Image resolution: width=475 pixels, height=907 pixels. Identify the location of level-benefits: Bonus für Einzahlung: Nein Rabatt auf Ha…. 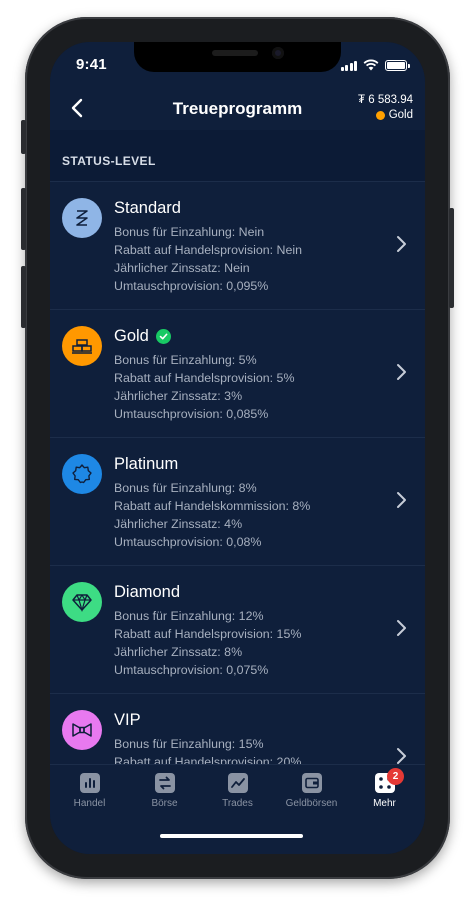
(208, 259).